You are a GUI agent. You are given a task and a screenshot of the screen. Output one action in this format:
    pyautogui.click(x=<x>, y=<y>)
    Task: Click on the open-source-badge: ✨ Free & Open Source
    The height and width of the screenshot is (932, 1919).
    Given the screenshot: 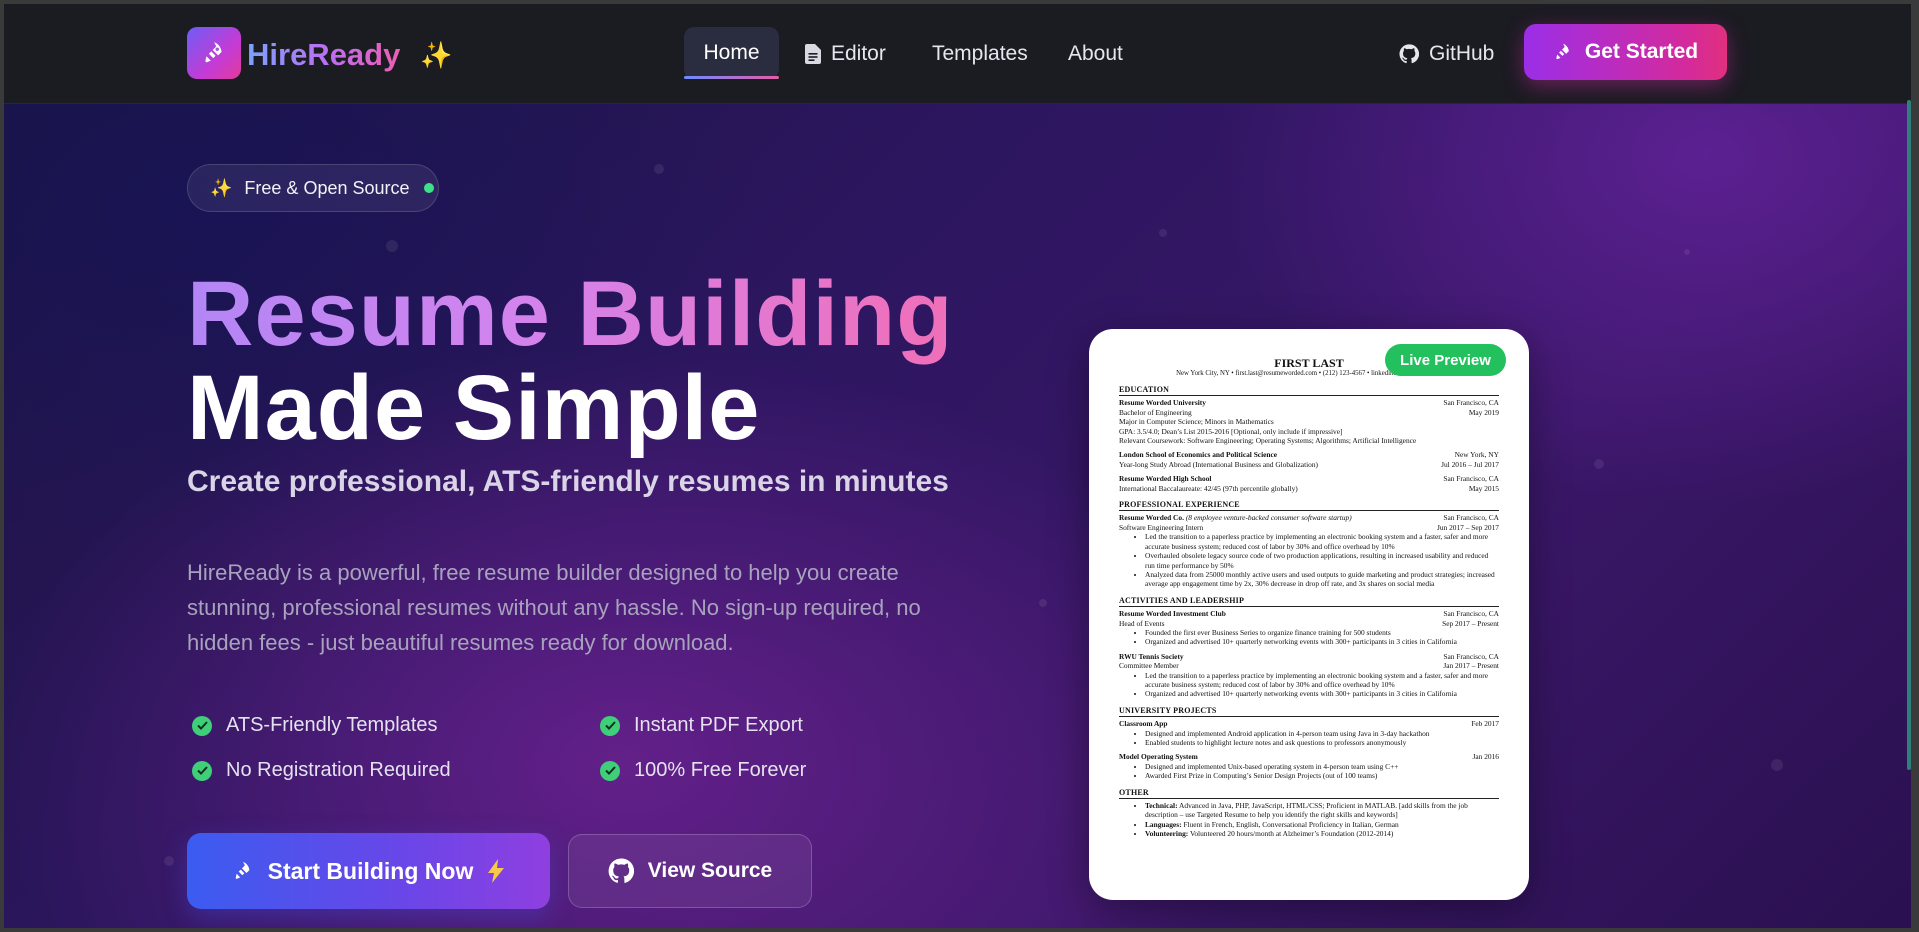 What is the action you would take?
    pyautogui.click(x=313, y=188)
    